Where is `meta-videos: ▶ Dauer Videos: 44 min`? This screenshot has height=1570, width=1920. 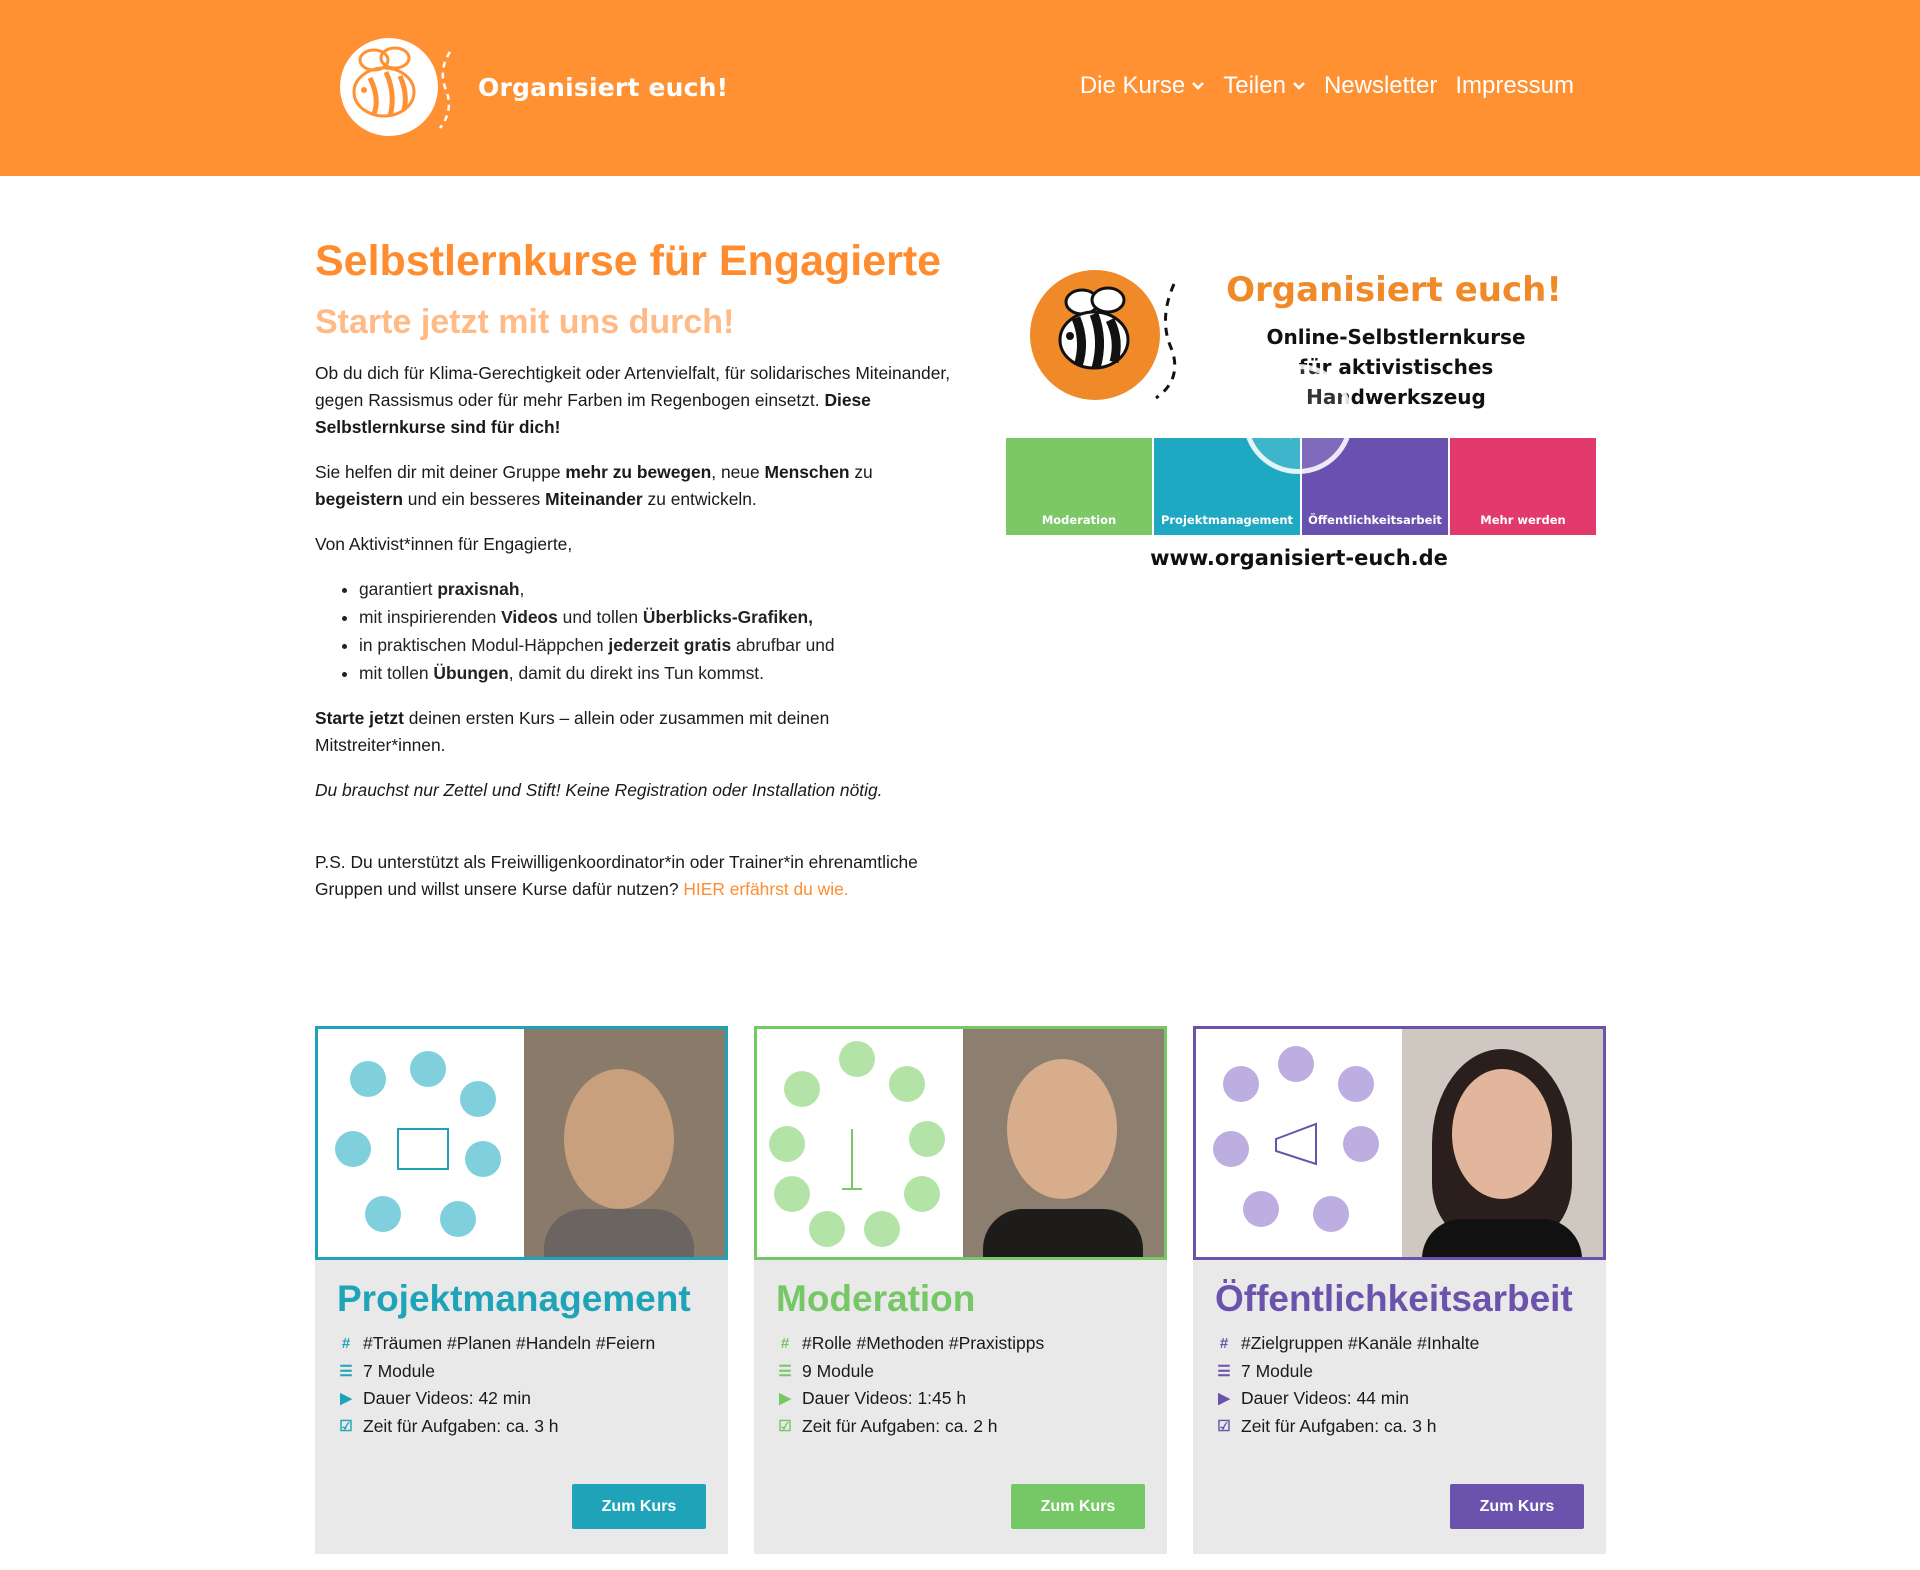 meta-videos: ▶ Dauer Videos: 44 min is located at coordinates (1348, 1399).